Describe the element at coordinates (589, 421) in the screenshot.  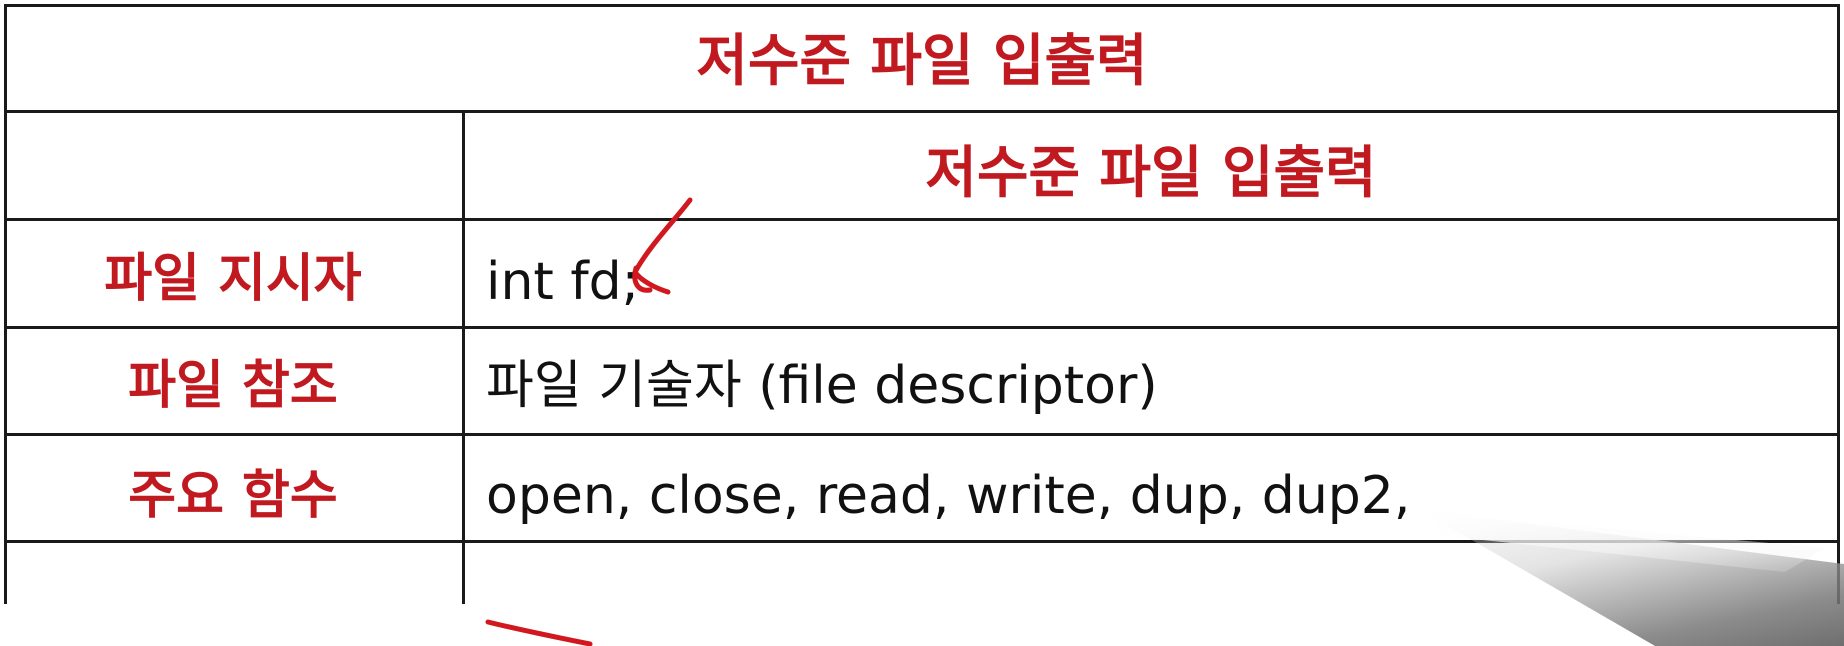
I see `handwritten-annotations` at that location.